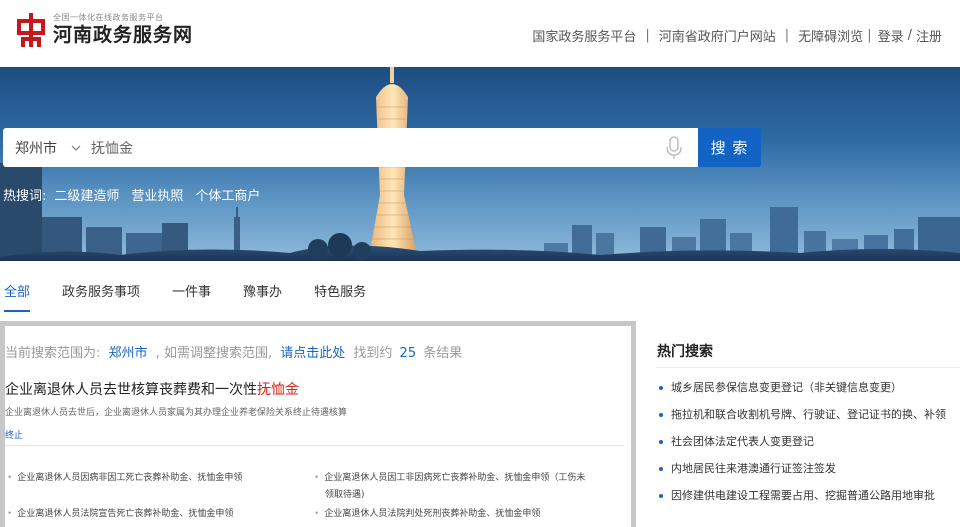 The width and height of the screenshot is (960, 527). I want to click on hot-search-item: 社会团体法定代表人变更登记, so click(808, 446).